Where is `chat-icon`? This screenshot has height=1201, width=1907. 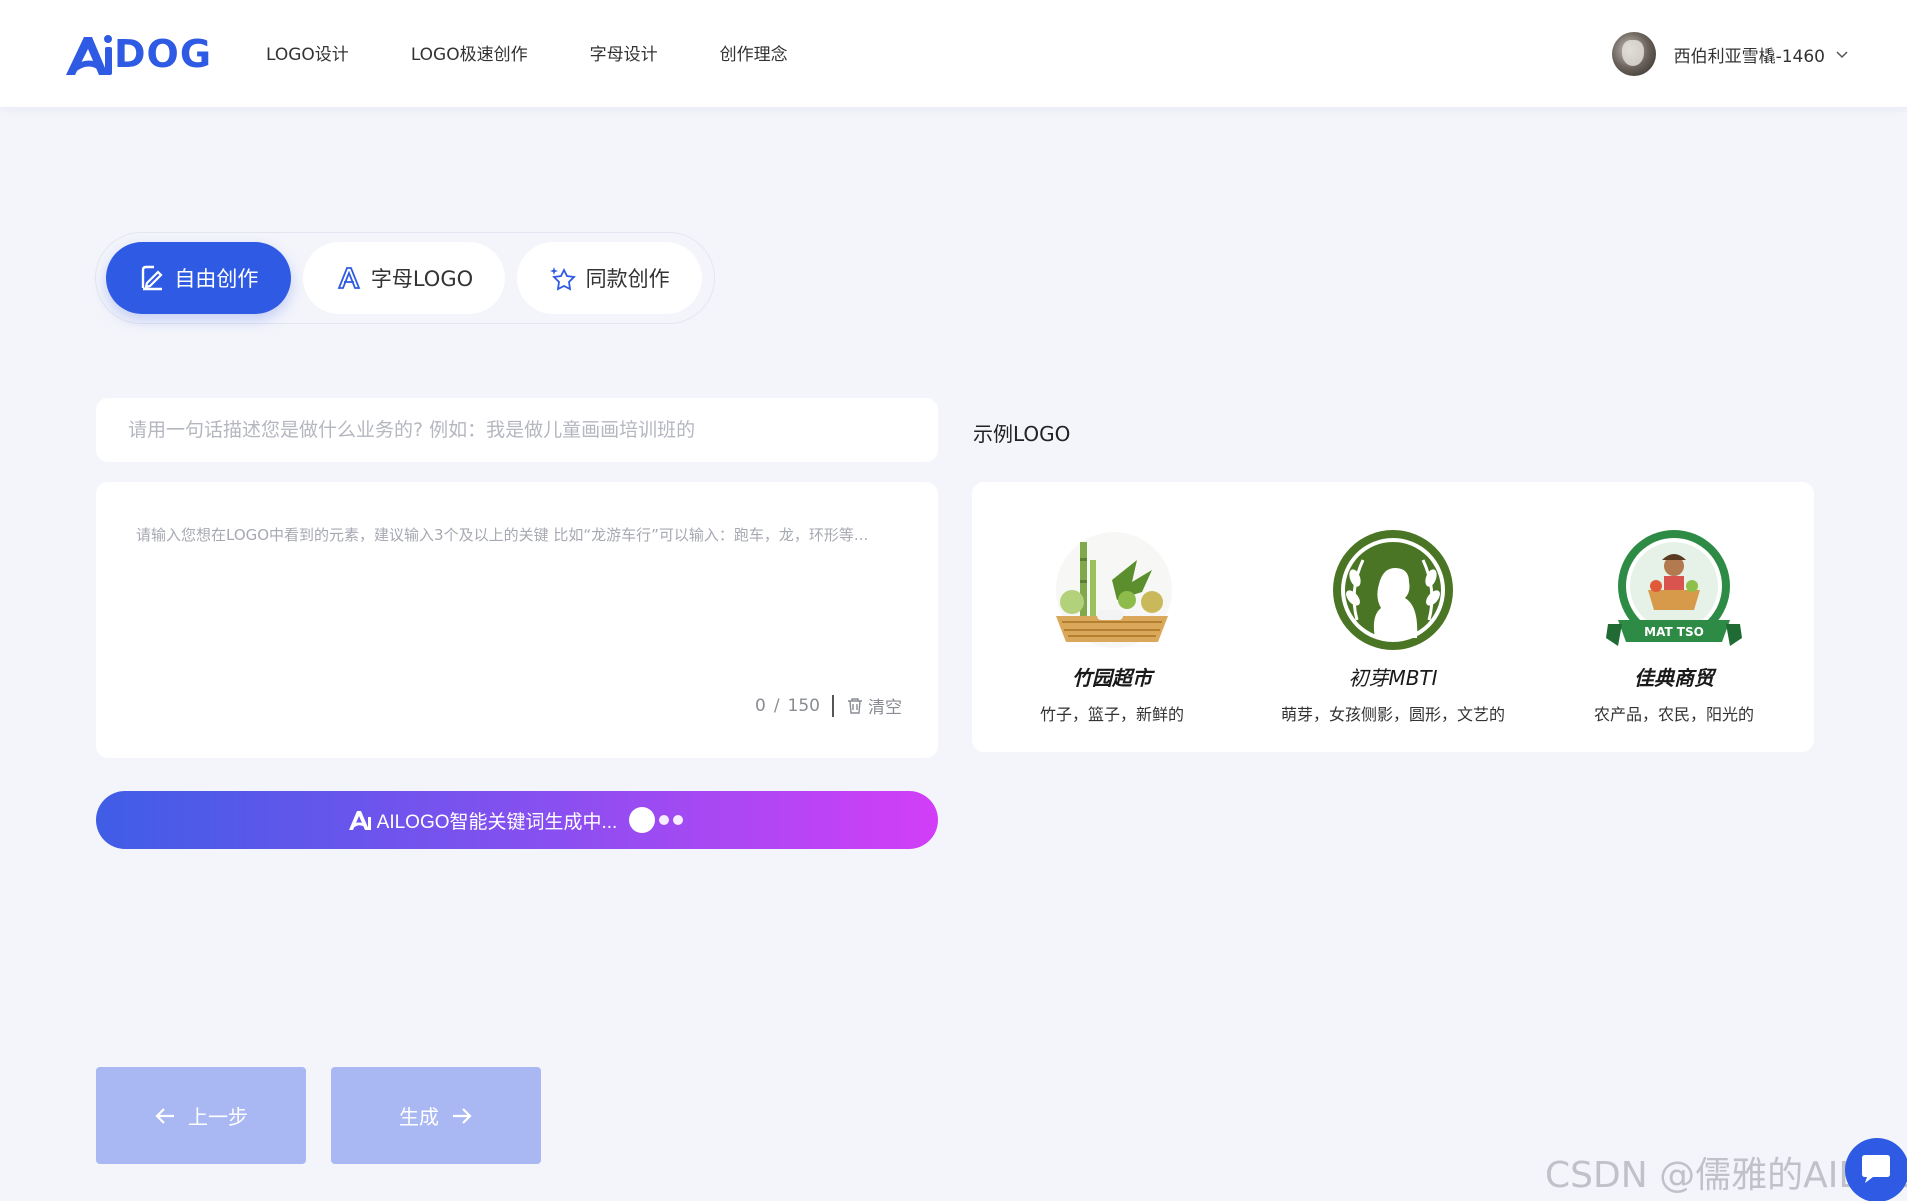
chat-icon is located at coordinates (1876, 1169).